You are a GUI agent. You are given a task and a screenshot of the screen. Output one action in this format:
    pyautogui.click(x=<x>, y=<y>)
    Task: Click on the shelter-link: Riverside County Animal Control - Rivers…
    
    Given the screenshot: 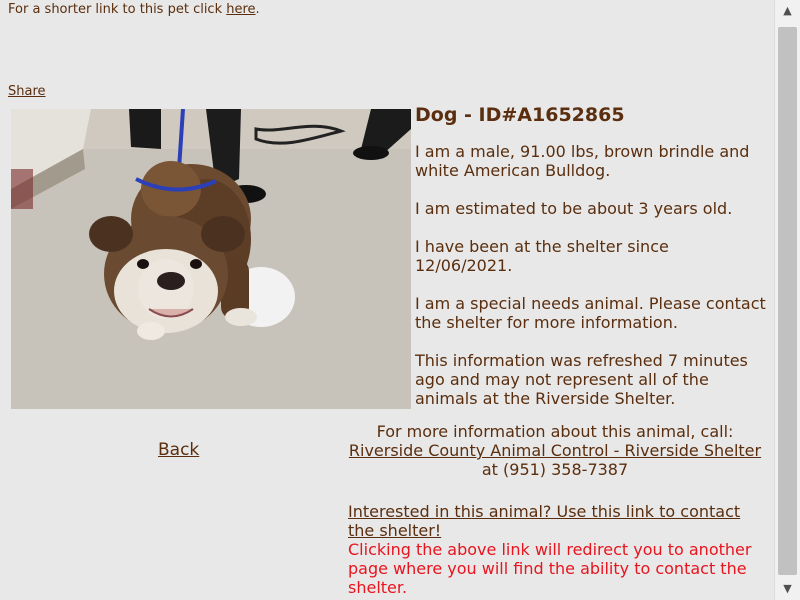 What is the action you would take?
    pyautogui.click(x=555, y=450)
    